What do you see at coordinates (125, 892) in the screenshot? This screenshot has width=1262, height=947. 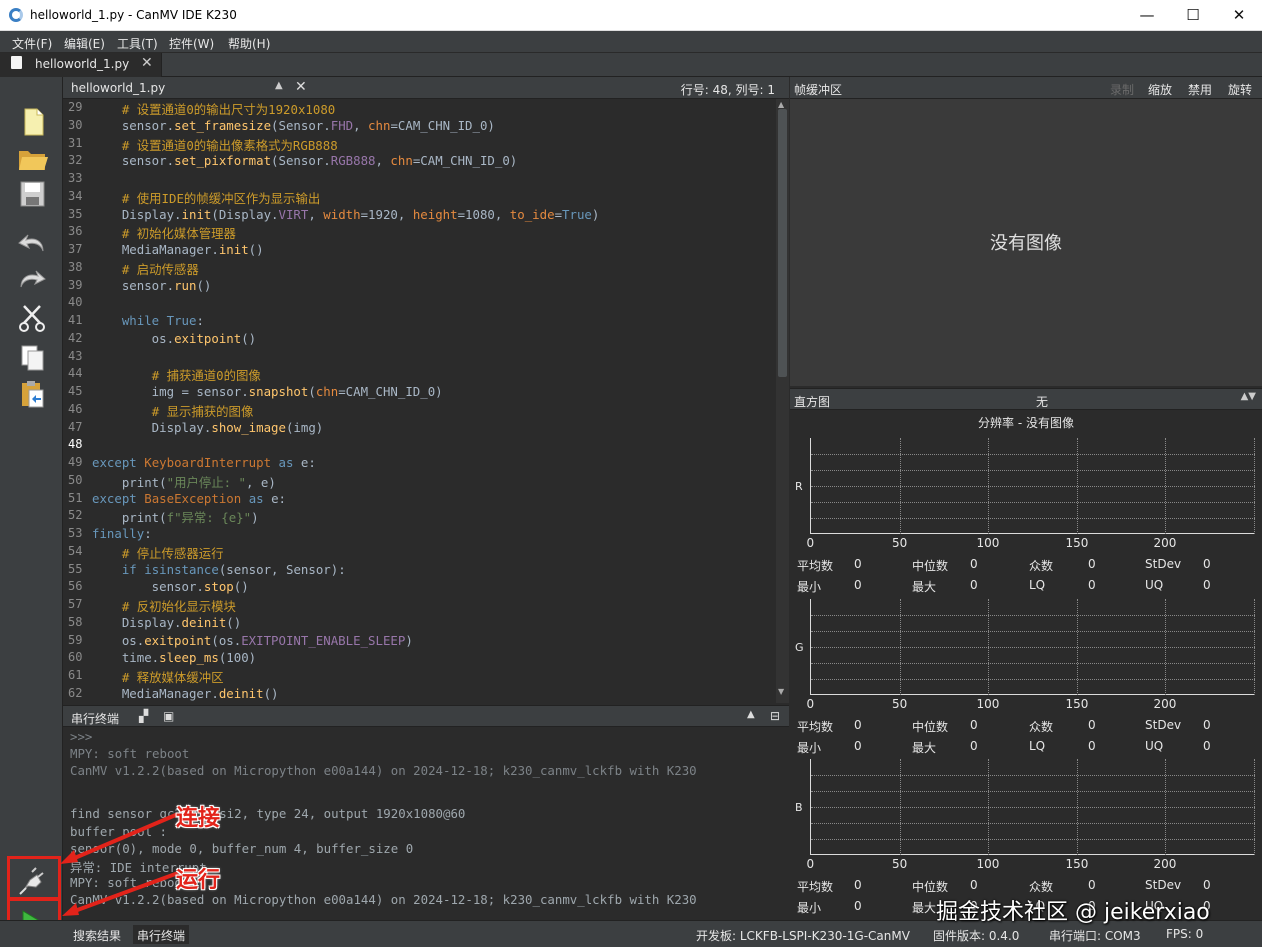 I see `run-arrow` at bounding box center [125, 892].